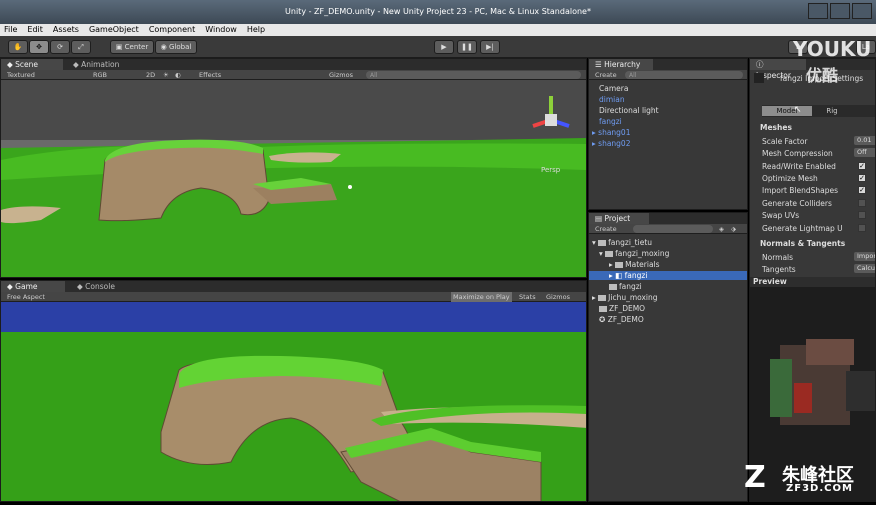 The height and width of the screenshot is (505, 876). I want to click on scale-factor-input: 0.01, so click(864, 140).